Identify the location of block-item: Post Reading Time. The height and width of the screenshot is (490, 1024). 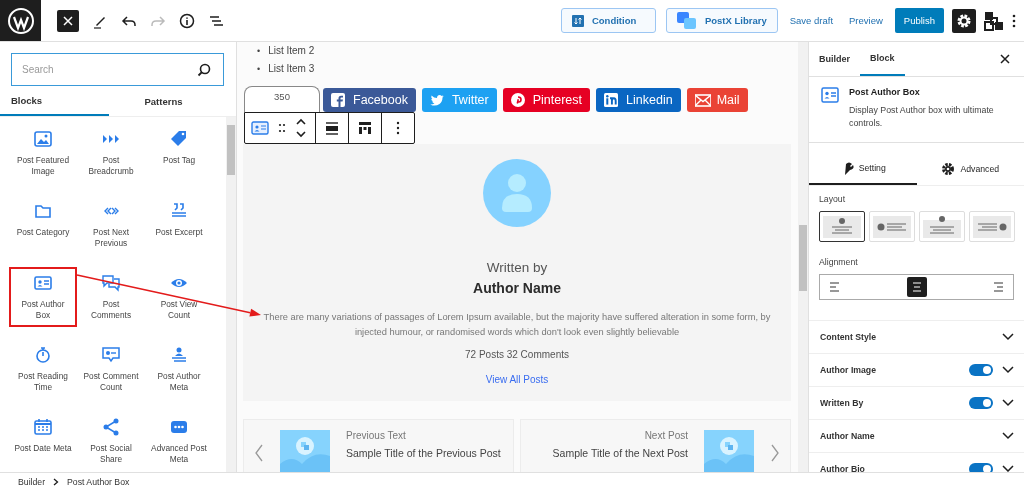
(43, 375).